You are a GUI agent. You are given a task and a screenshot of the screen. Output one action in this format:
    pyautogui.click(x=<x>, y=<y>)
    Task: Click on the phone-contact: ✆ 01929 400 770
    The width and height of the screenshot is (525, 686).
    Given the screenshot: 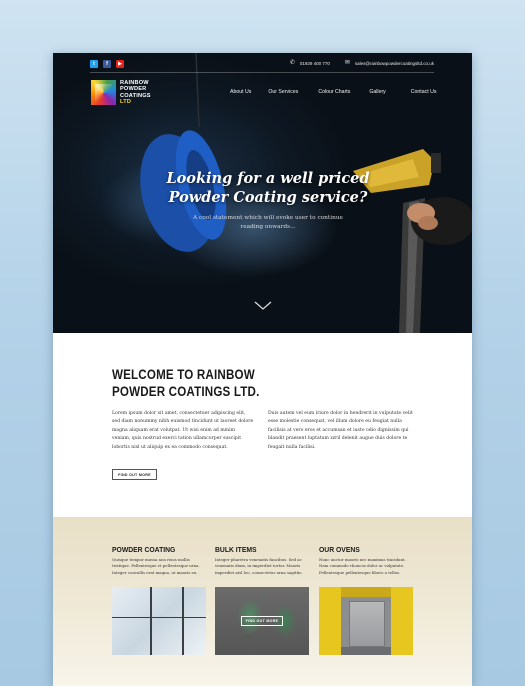 What is the action you would take?
    pyautogui.click(x=309, y=63)
    